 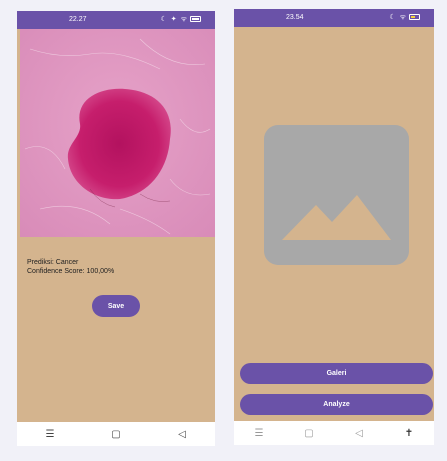 I want to click on status-bar: 23.54 ☾ ᯤ, so click(x=334, y=18).